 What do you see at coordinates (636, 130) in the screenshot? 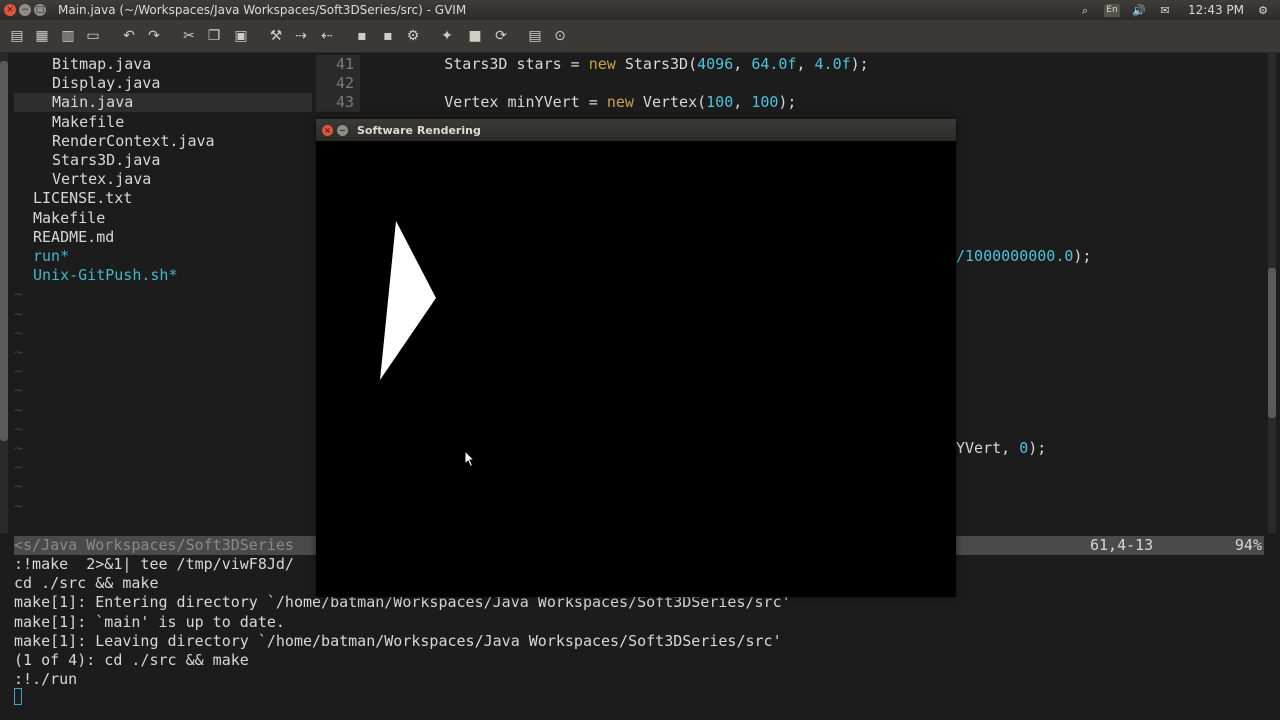
I see `render-window-title-bar: × − Software Rendering` at bounding box center [636, 130].